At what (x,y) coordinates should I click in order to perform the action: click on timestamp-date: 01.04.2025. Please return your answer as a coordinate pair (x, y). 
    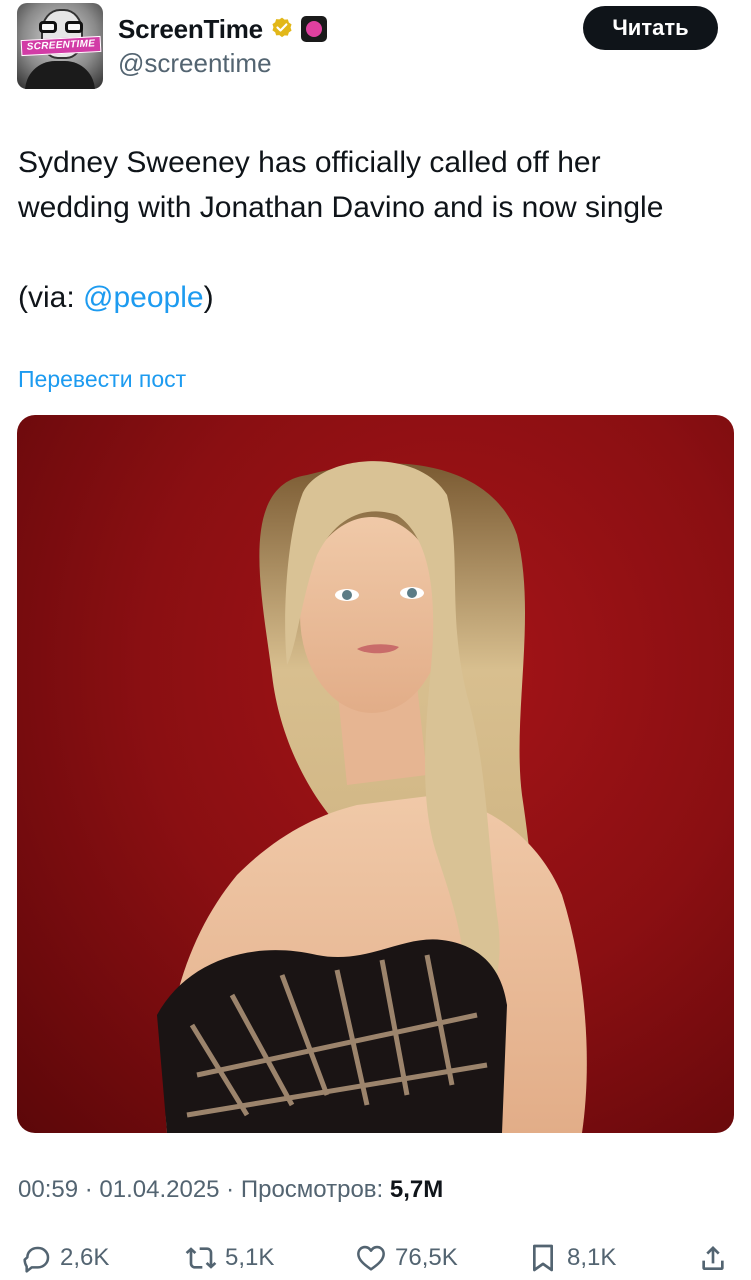
    Looking at the image, I should click on (159, 1189).